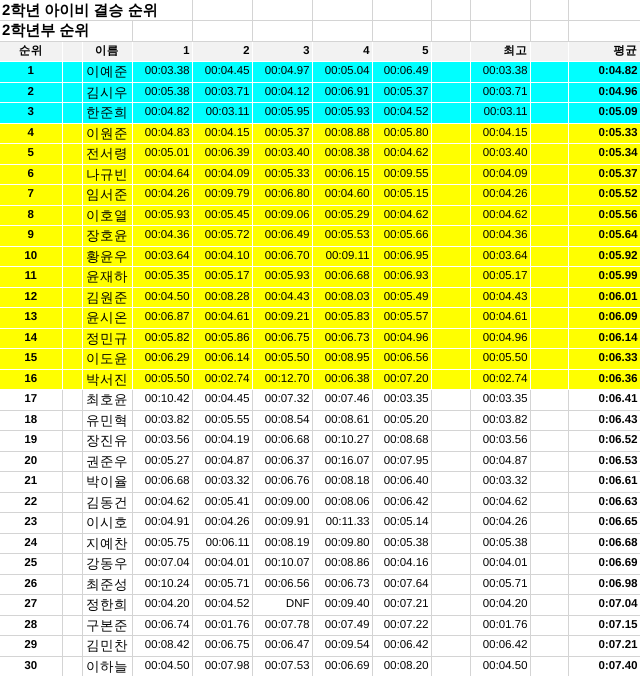  What do you see at coordinates (31, 154) in the screenshot?
I see `rank-cell: 5` at bounding box center [31, 154].